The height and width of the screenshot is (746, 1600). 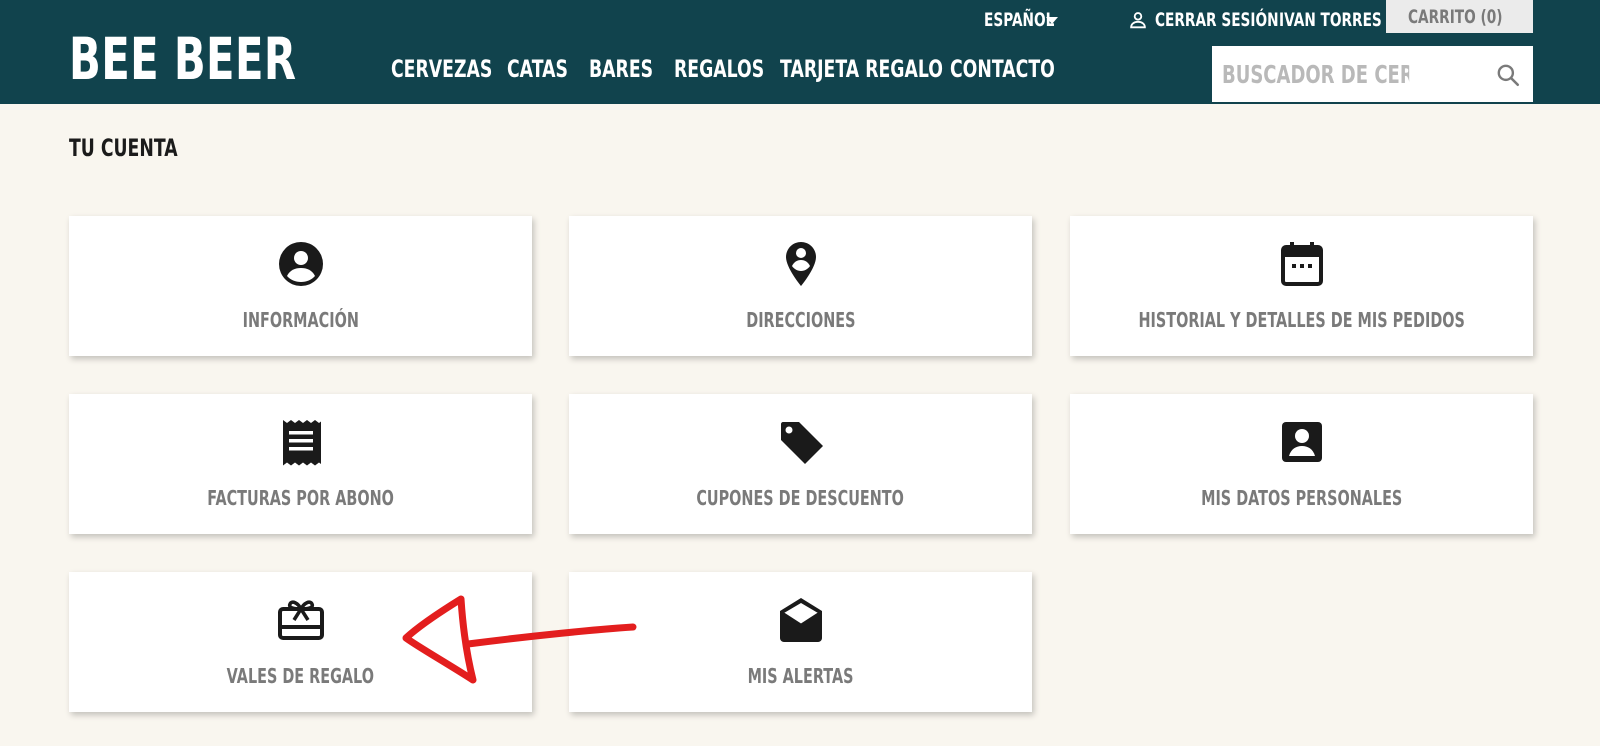 I want to click on card-label: HISTORIAL Y DETALLES DE MIS PEDIDOS, so click(x=1301, y=320).